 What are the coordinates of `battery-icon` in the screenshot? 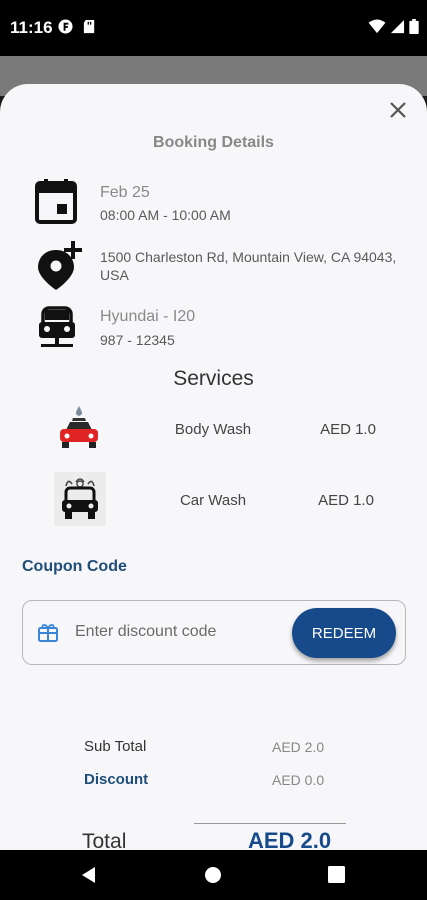 It's located at (414, 26).